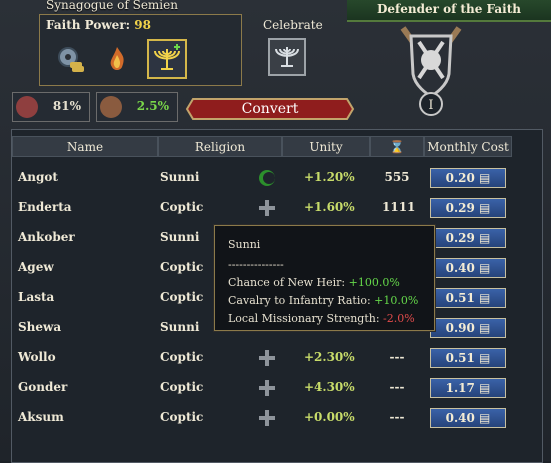 This screenshot has width=551, height=463. What do you see at coordinates (397, 177) in the screenshot?
I see `province-time: 555` at bounding box center [397, 177].